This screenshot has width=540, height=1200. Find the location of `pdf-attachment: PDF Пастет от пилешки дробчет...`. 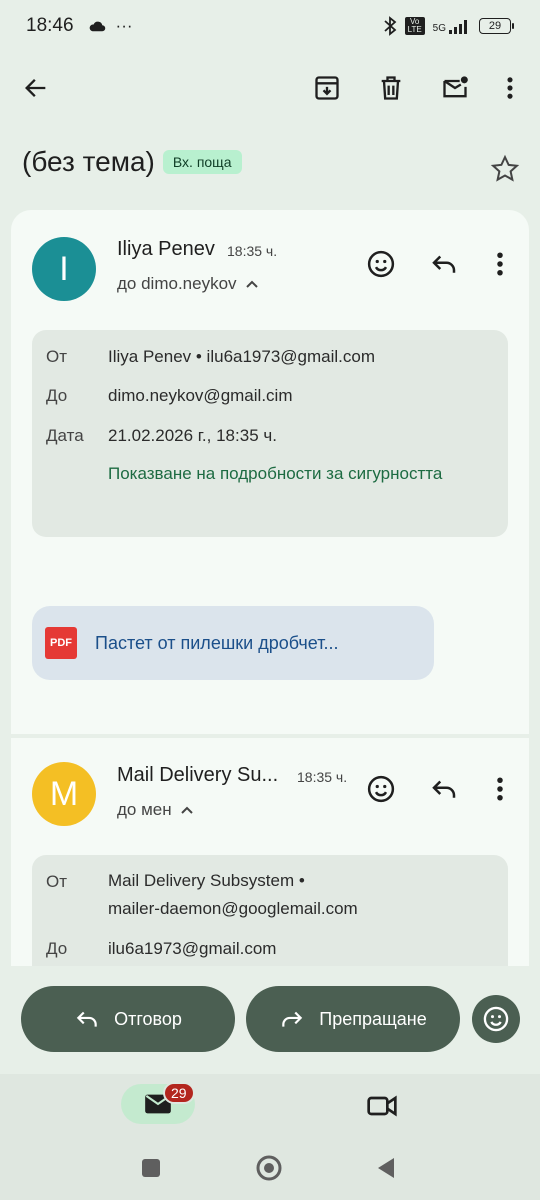

pdf-attachment: PDF Пастет от пилешки дробчет... is located at coordinates (233, 643).